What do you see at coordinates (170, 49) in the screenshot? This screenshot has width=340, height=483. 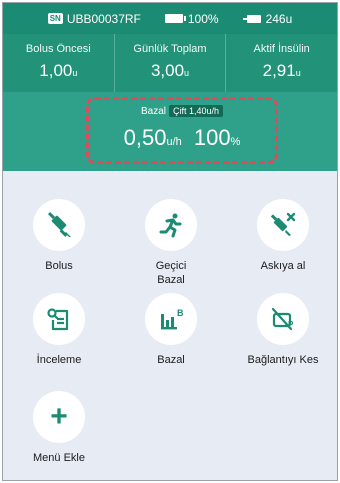 I see `stat-label: Günlük Toplam` at bounding box center [170, 49].